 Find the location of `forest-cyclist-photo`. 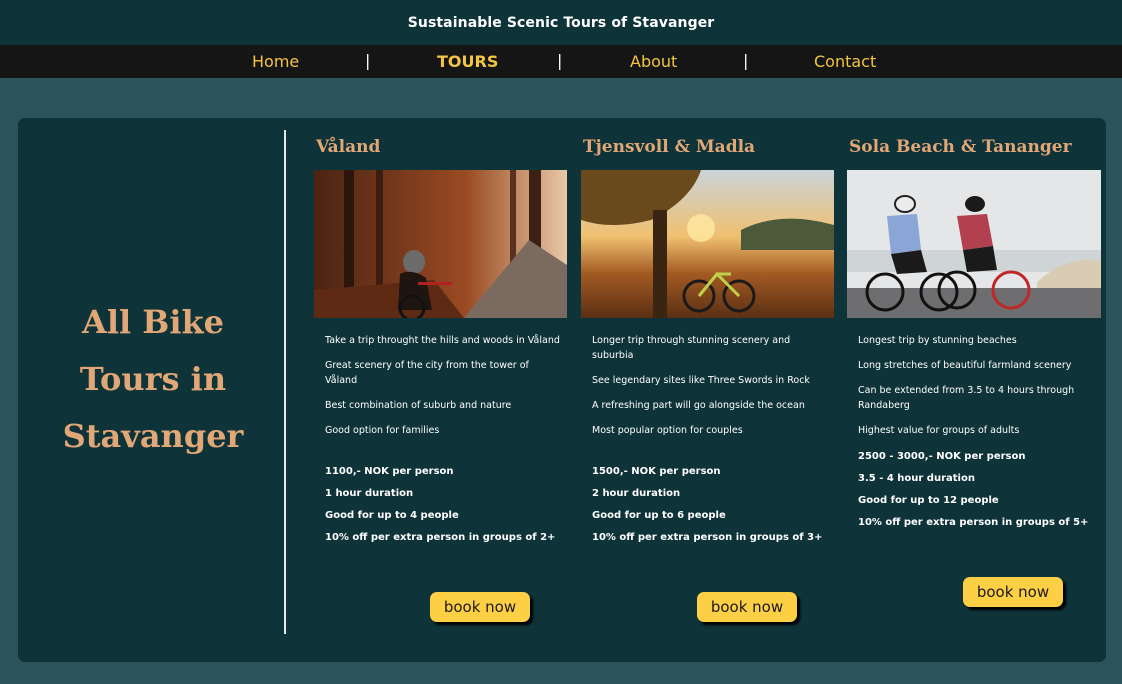

forest-cyclist-photo is located at coordinates (440, 244).